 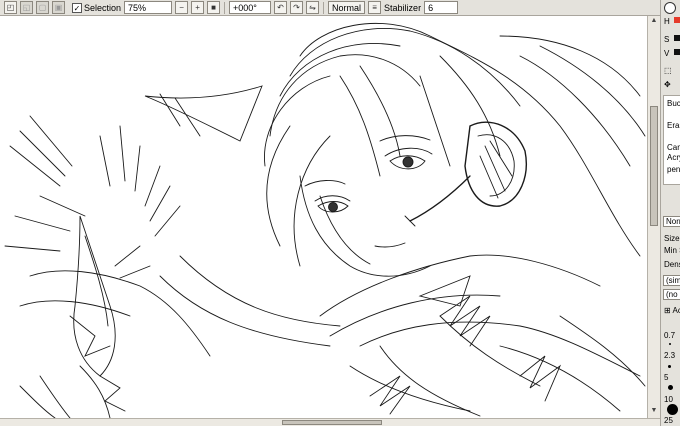 I want to click on vertical-scrollbar: ▲ ▼, so click(x=653, y=217).